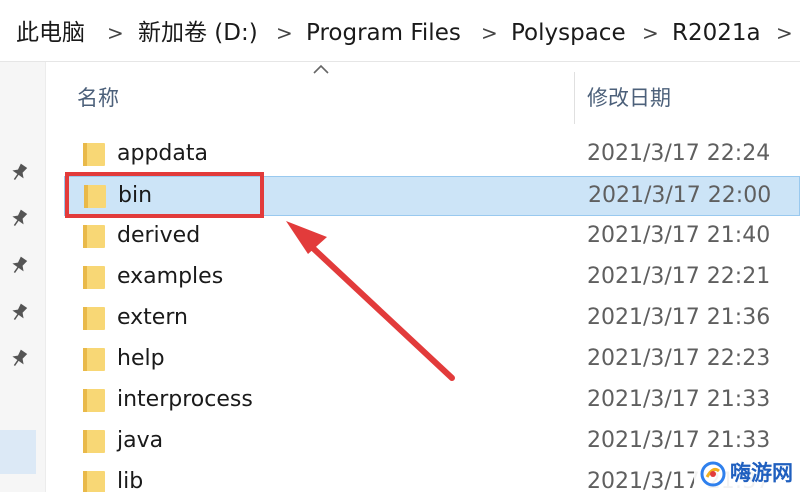 Image resolution: width=800 pixels, height=492 pixels. What do you see at coordinates (162, 153) in the screenshot?
I see `file-name: appdata` at bounding box center [162, 153].